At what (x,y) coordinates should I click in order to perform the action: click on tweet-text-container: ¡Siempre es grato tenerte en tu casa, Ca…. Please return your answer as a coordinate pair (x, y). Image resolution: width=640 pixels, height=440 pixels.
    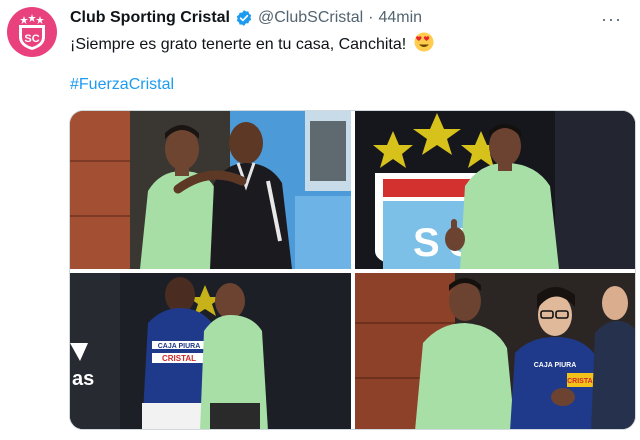
    Looking at the image, I should click on (252, 44).